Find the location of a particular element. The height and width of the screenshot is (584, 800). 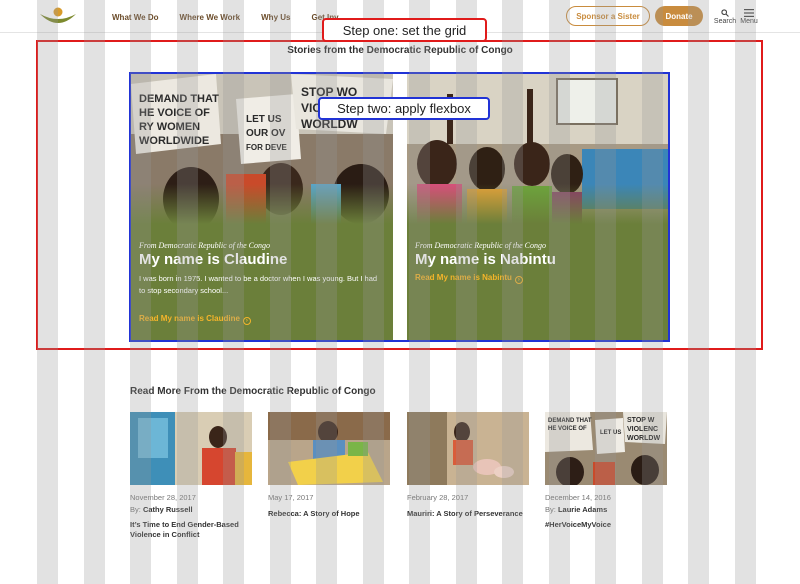

logo-icon is located at coordinates (58, 17).